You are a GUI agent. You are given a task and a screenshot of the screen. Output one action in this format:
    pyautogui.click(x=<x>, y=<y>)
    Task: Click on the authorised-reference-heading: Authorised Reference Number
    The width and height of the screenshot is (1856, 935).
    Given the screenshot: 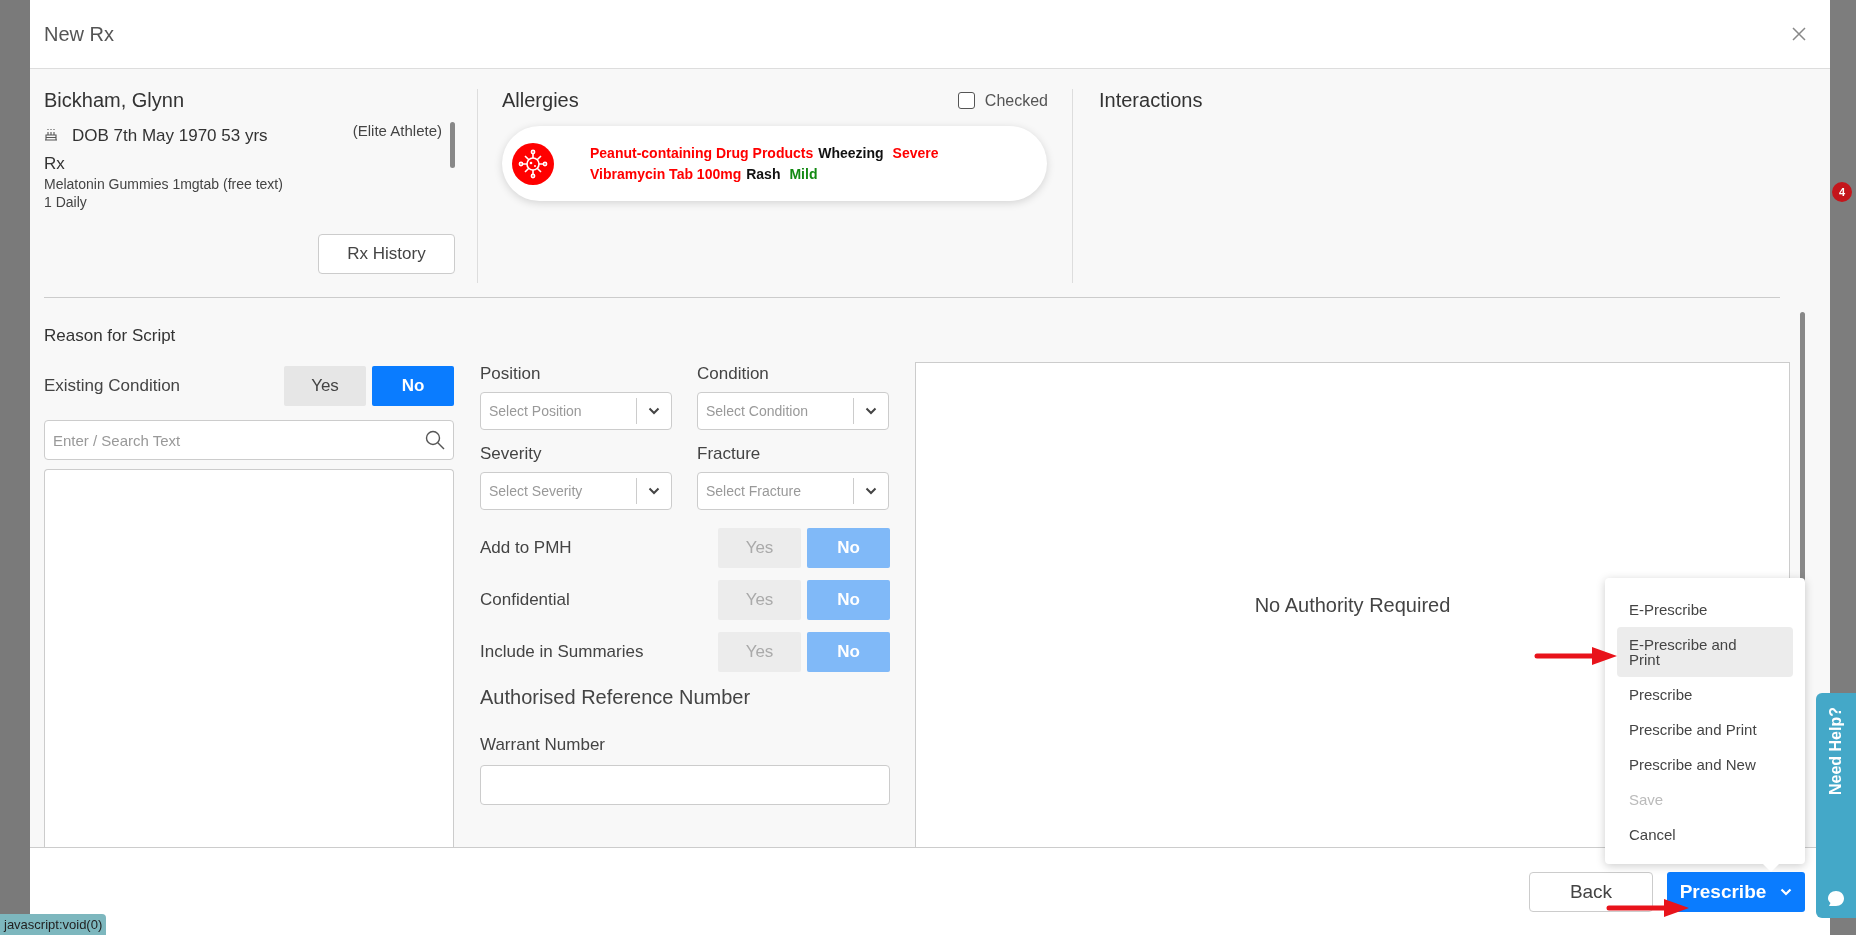 What is the action you would take?
    pyautogui.click(x=616, y=697)
    